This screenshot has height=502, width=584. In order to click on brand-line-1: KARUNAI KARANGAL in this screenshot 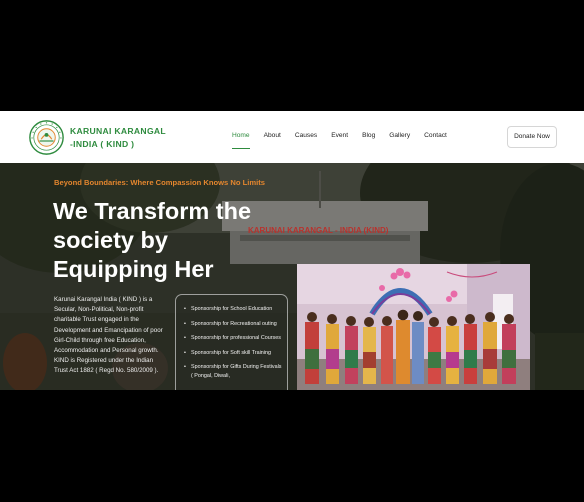, I will do `click(118, 131)`.